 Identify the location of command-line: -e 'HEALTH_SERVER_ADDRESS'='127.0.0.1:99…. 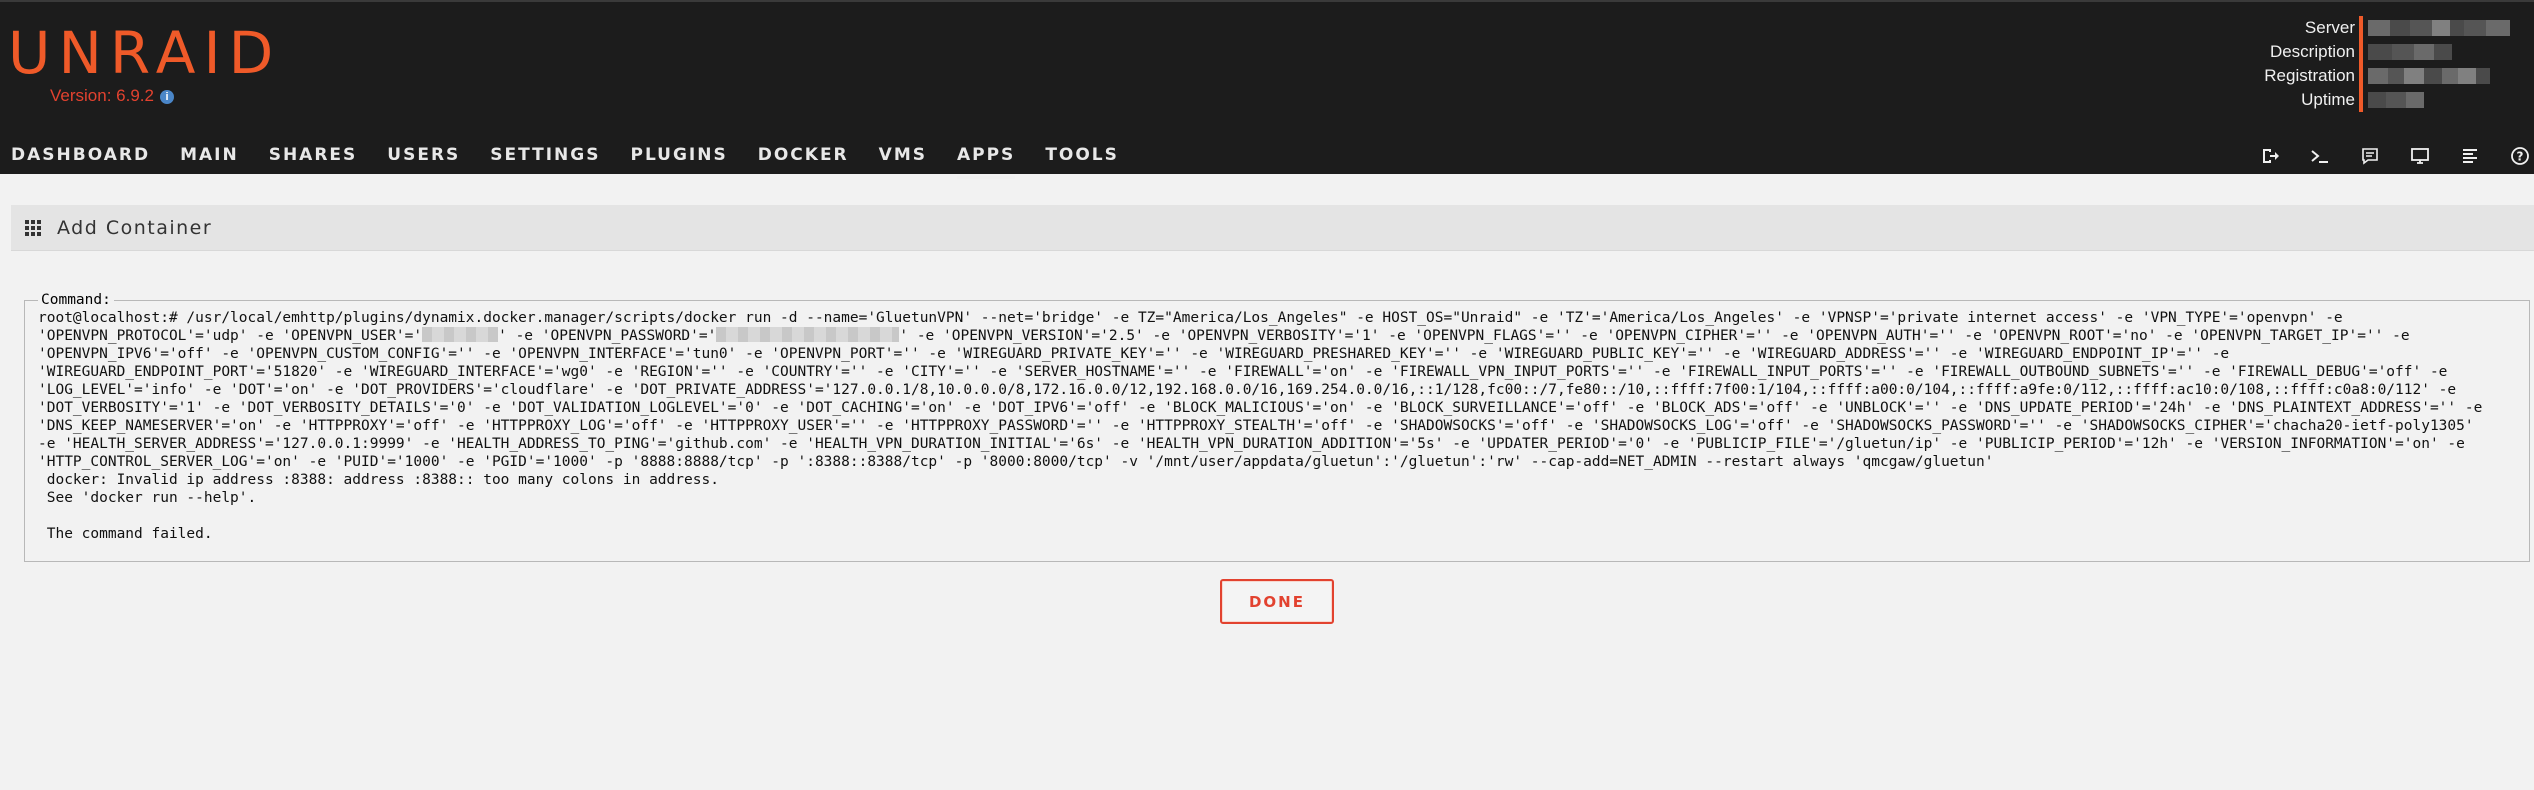
(1251, 444).